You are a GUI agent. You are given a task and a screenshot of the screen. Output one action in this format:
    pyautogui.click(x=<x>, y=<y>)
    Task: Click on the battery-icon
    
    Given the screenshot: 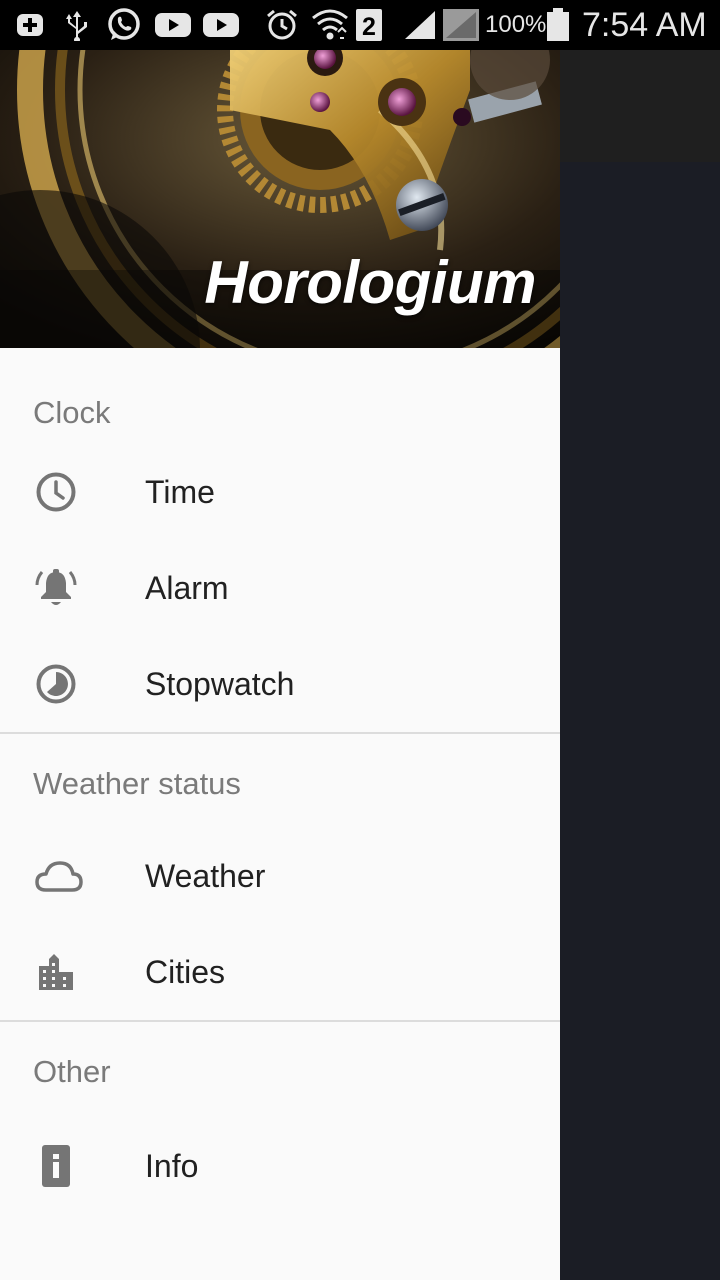 What is the action you would take?
    pyautogui.click(x=558, y=25)
    